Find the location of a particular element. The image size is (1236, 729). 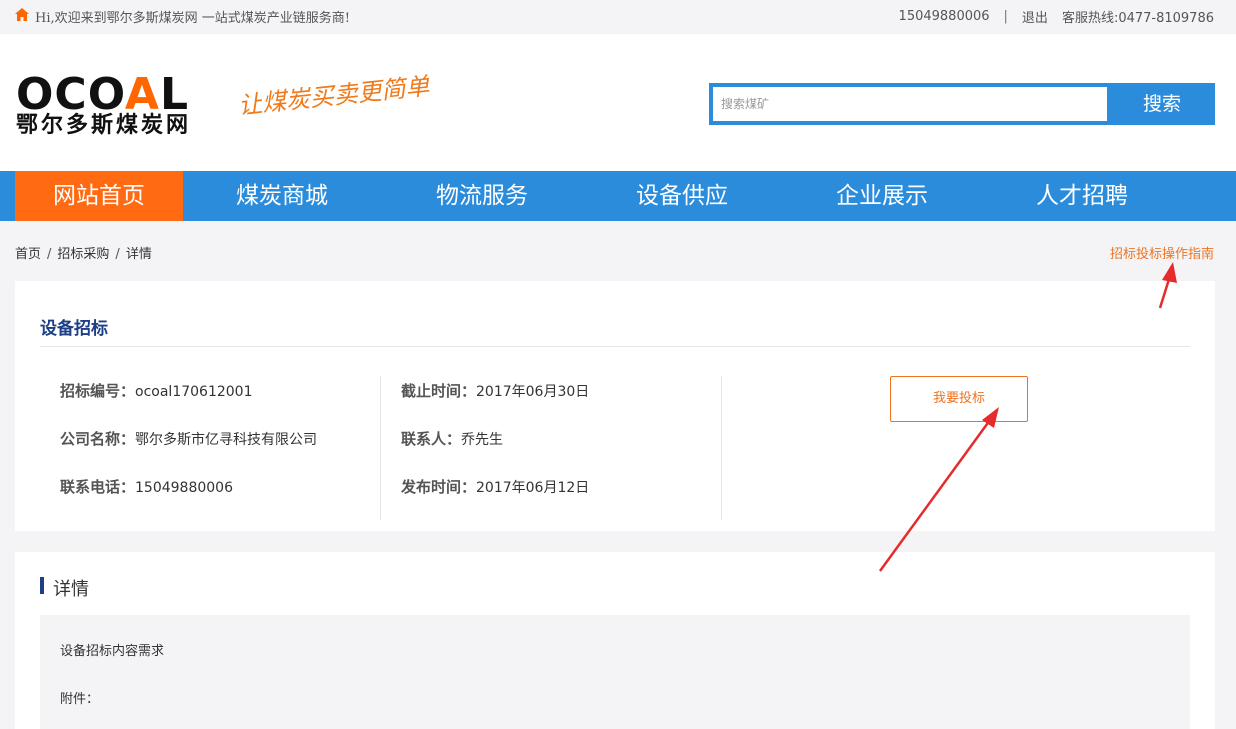

logo-wordmark: OCOAL is located at coordinates (103, 94).